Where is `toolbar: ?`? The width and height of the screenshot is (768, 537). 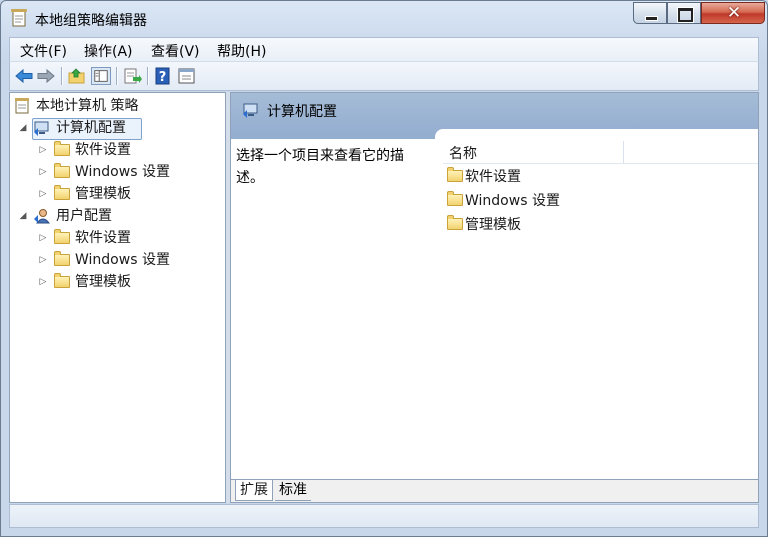 toolbar: ? is located at coordinates (384, 76).